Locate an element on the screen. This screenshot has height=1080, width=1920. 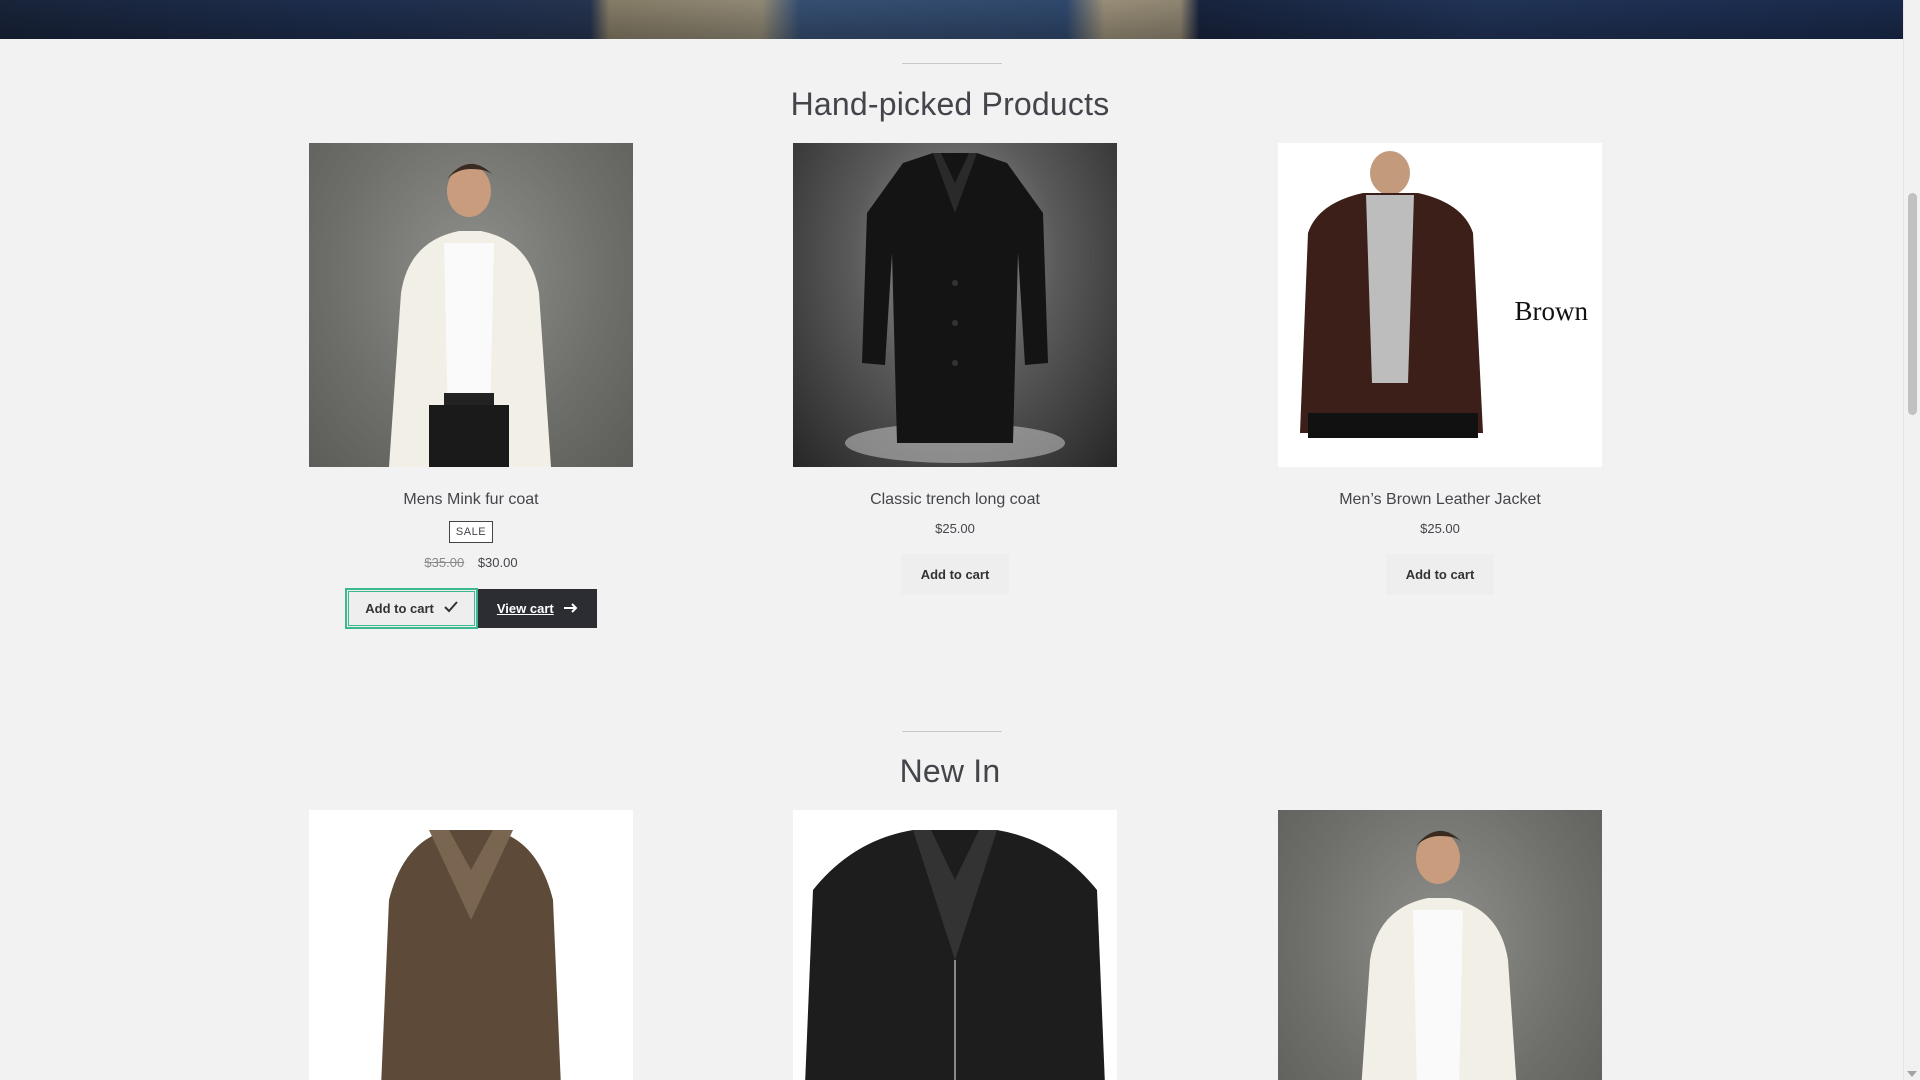
hero-shade is located at coordinates (952, 19).